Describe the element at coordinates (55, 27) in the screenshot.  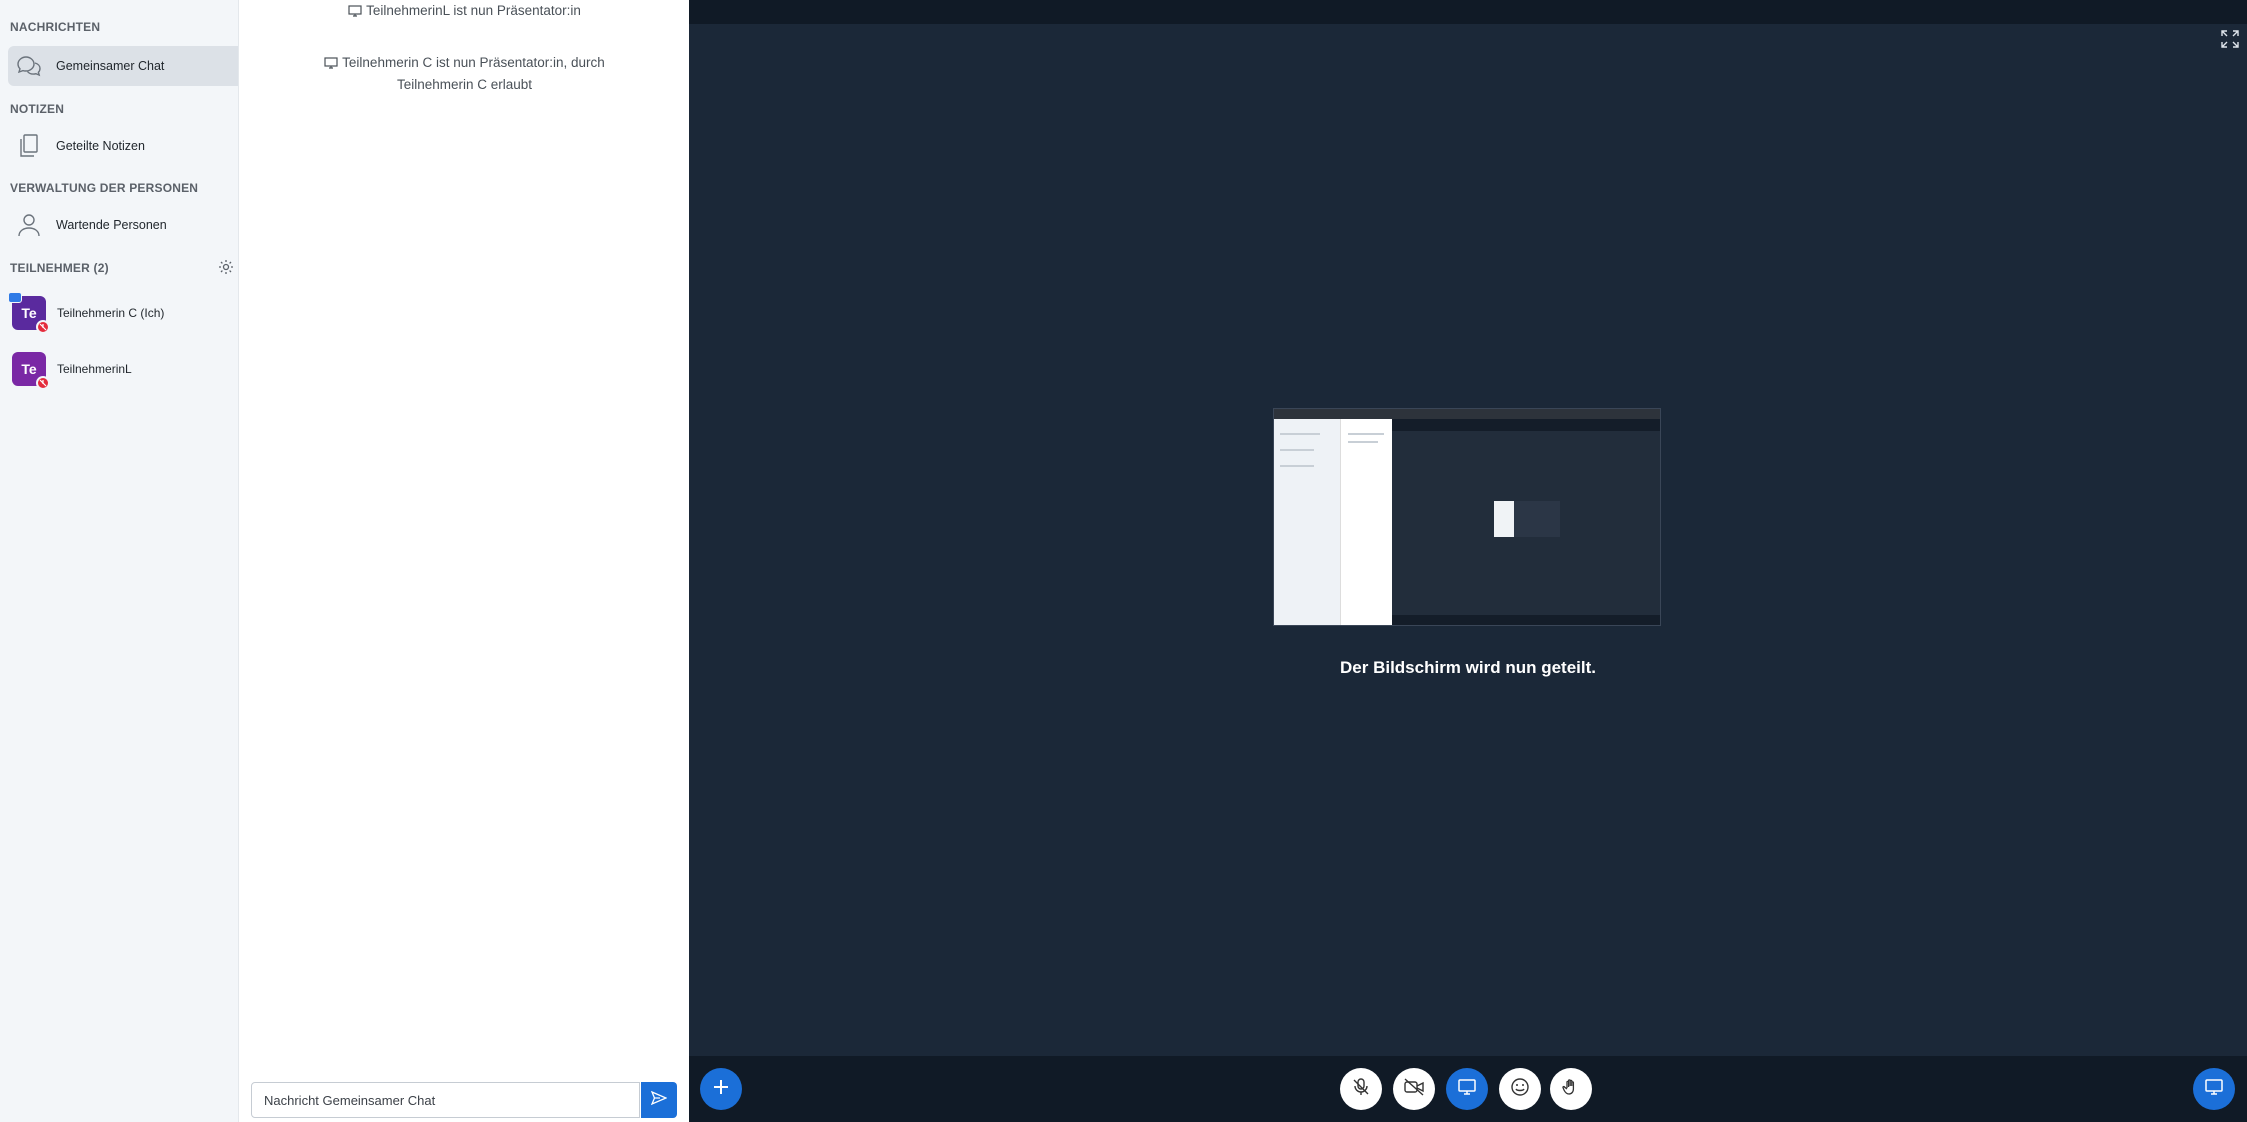
I see `messages-heading: NACHRICHTEN` at that location.